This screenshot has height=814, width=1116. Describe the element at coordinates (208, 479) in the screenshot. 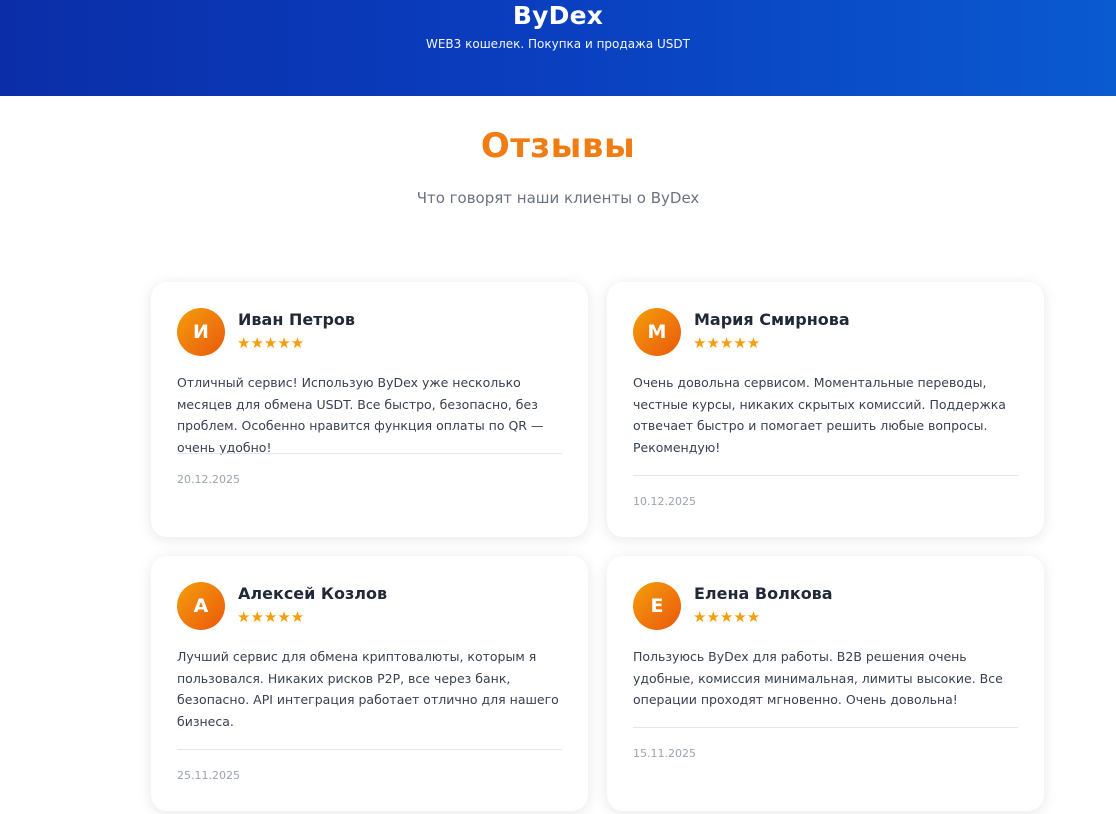

I see `review-date: 20.12.2025` at that location.